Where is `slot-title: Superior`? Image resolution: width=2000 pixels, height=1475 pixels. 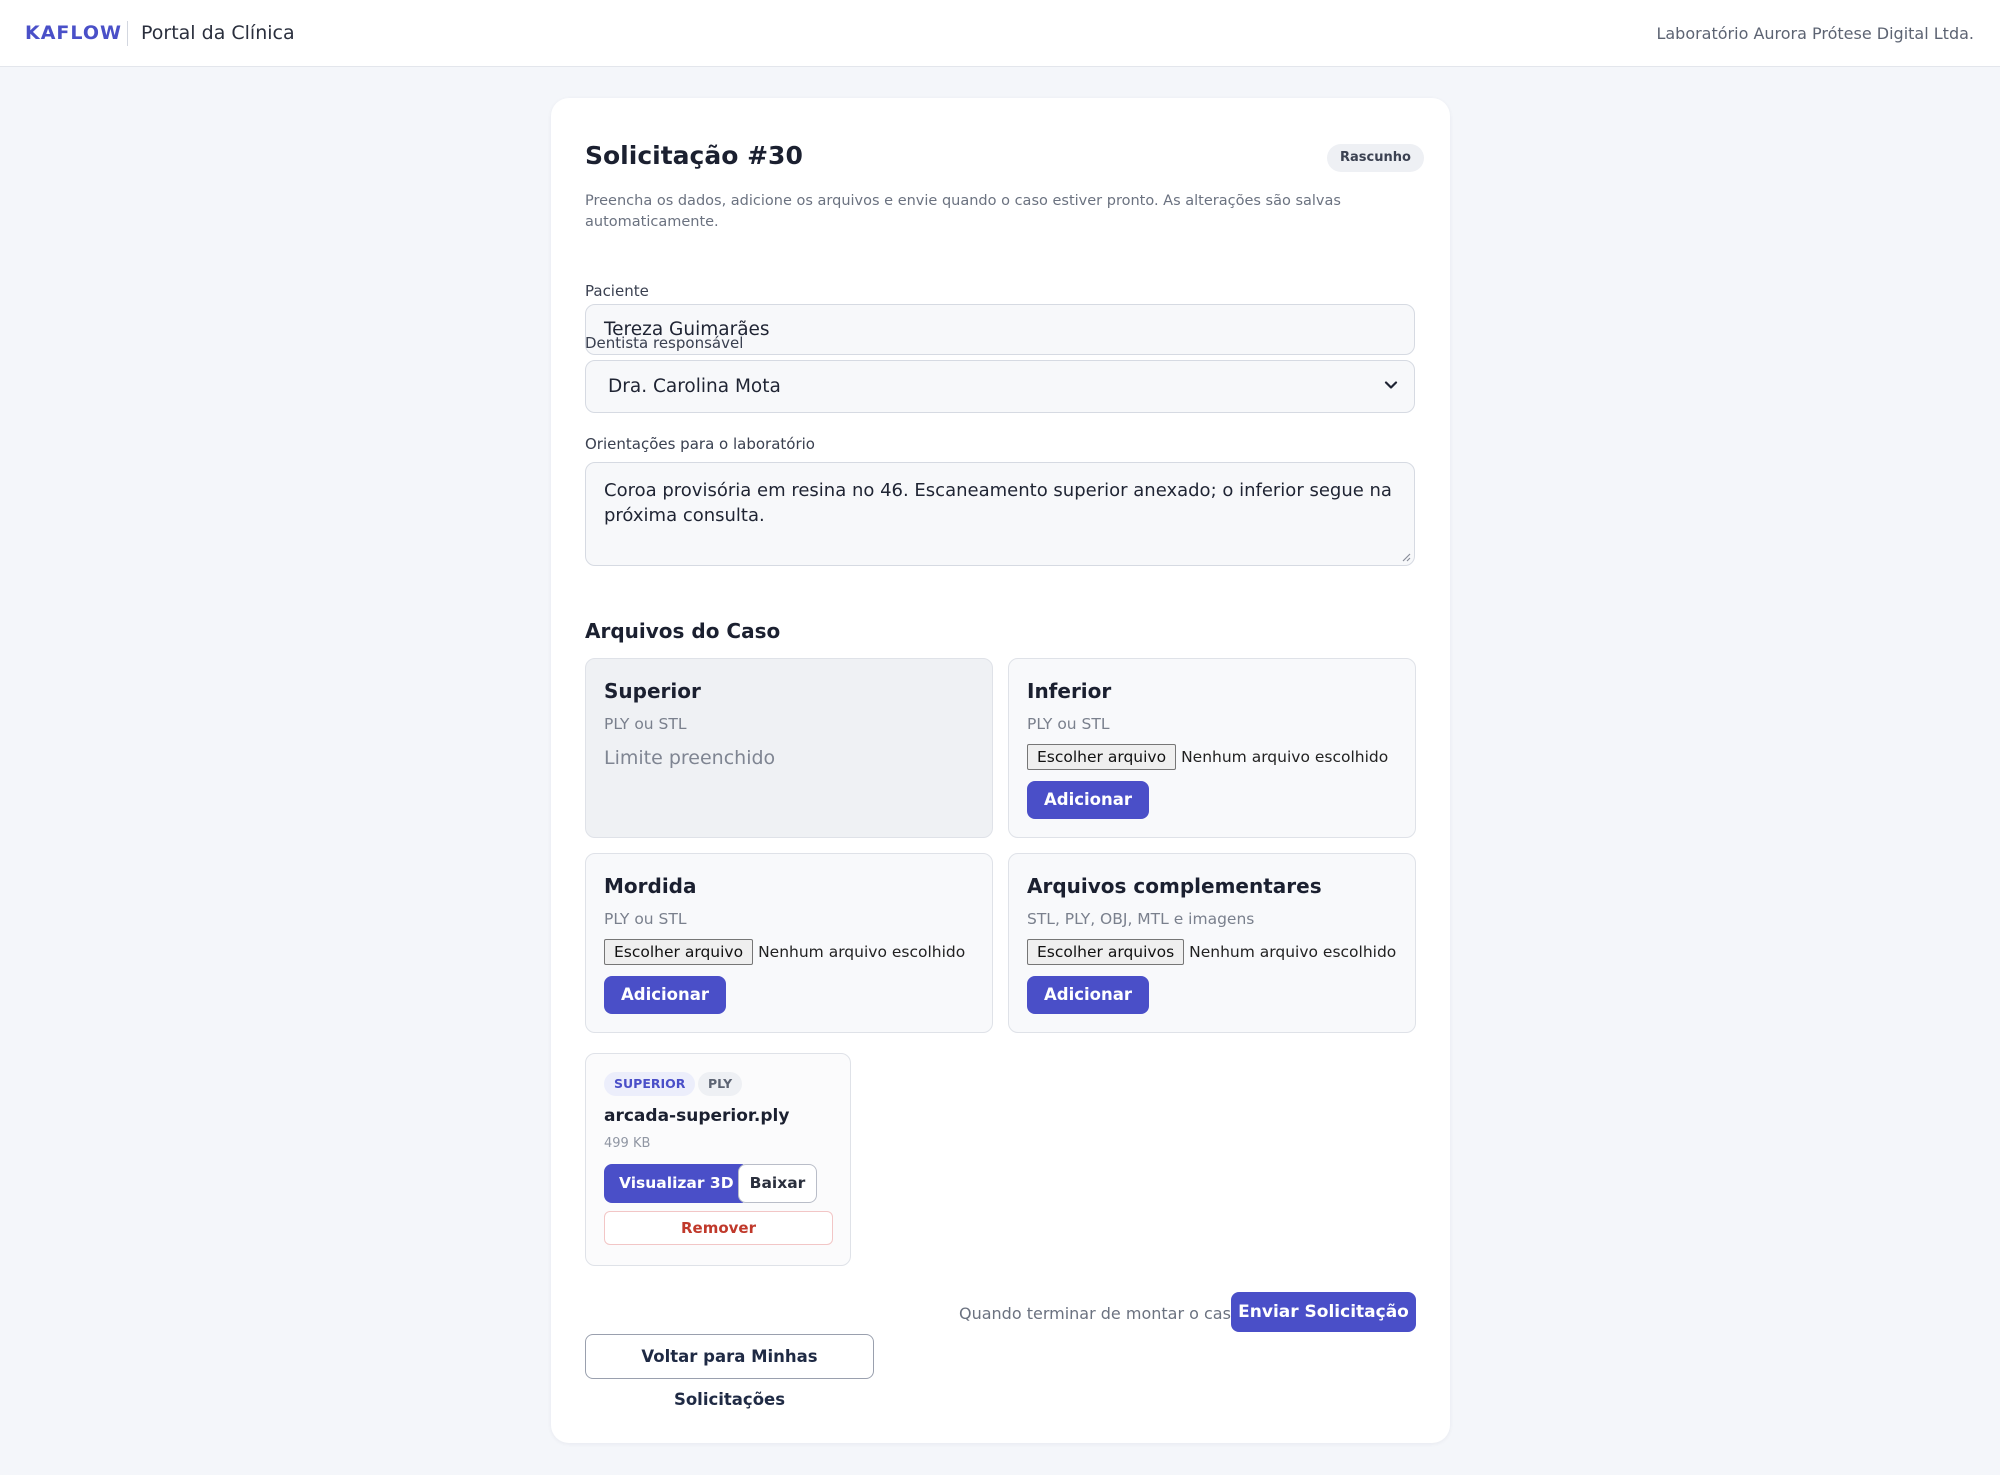
slot-title: Superior is located at coordinates (652, 691).